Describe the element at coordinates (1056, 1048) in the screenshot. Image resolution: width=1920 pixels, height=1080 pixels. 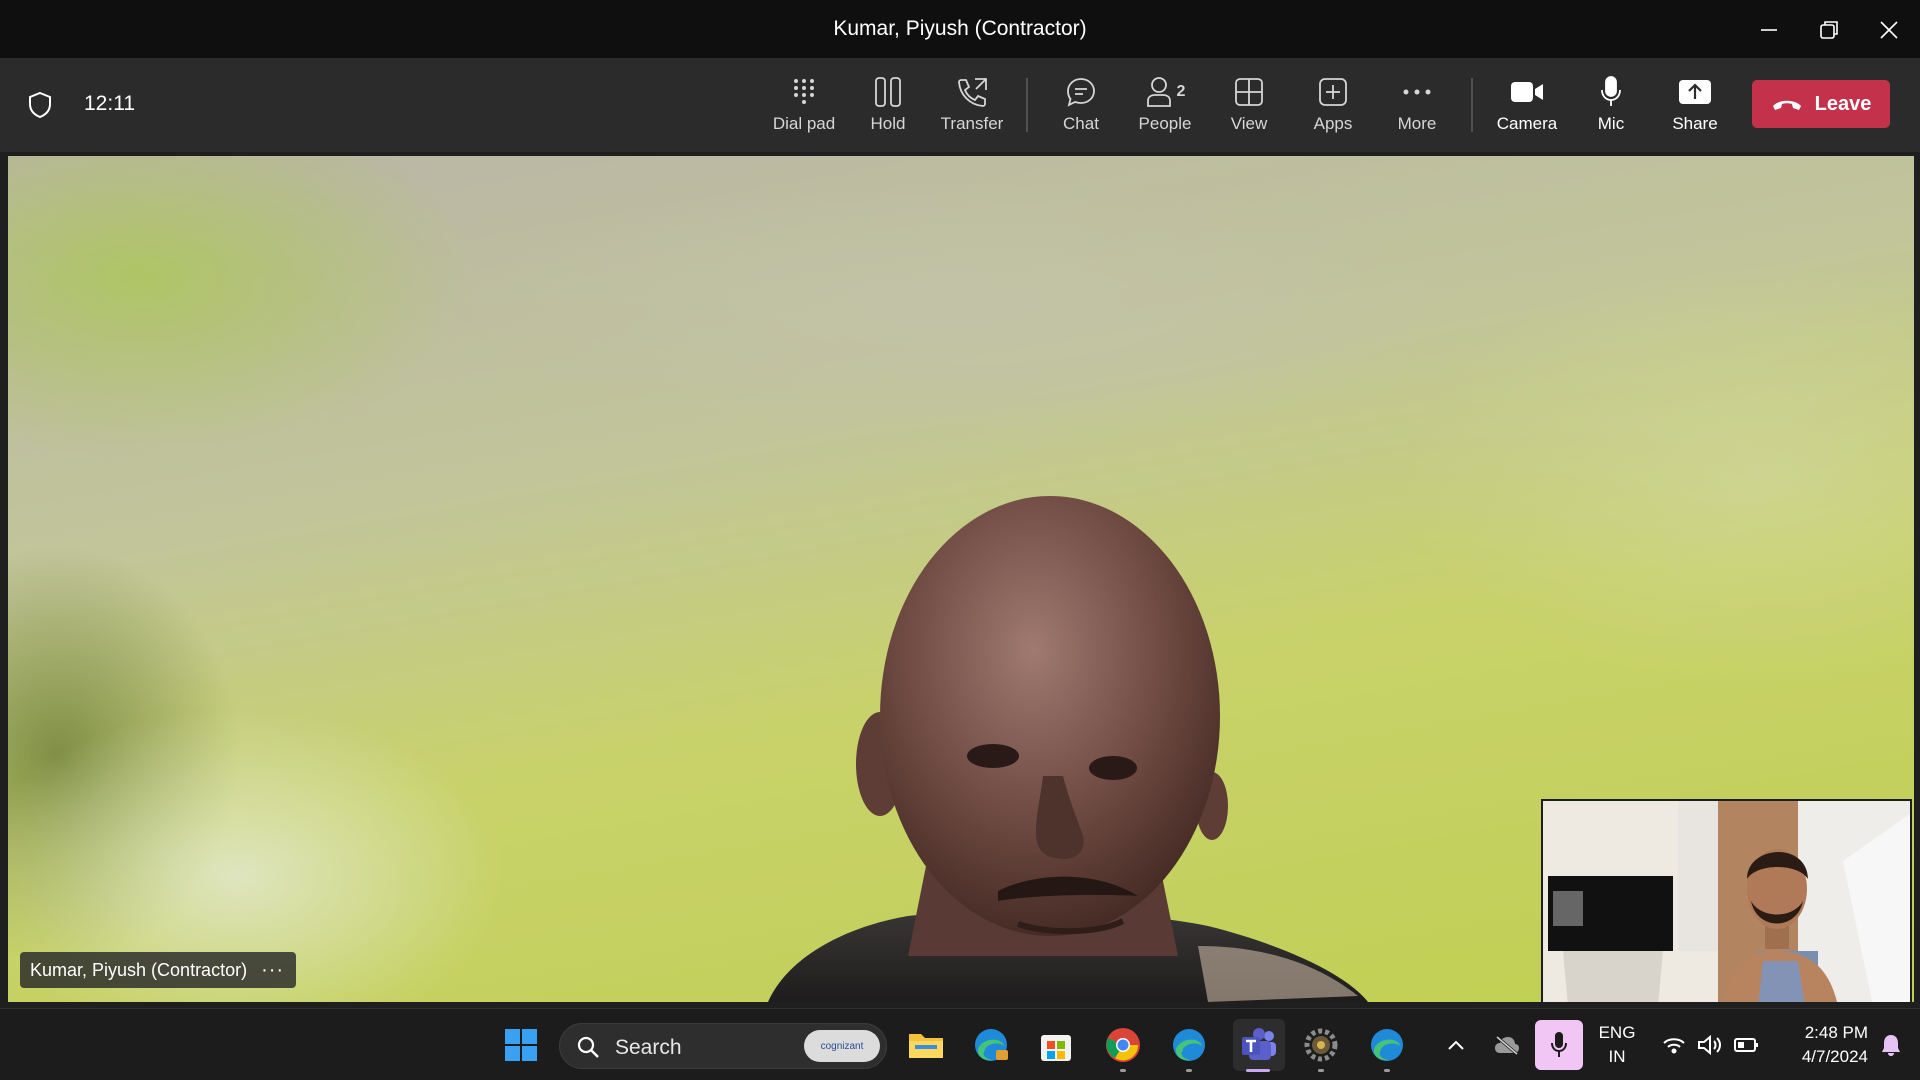
I see `store-icon` at that location.